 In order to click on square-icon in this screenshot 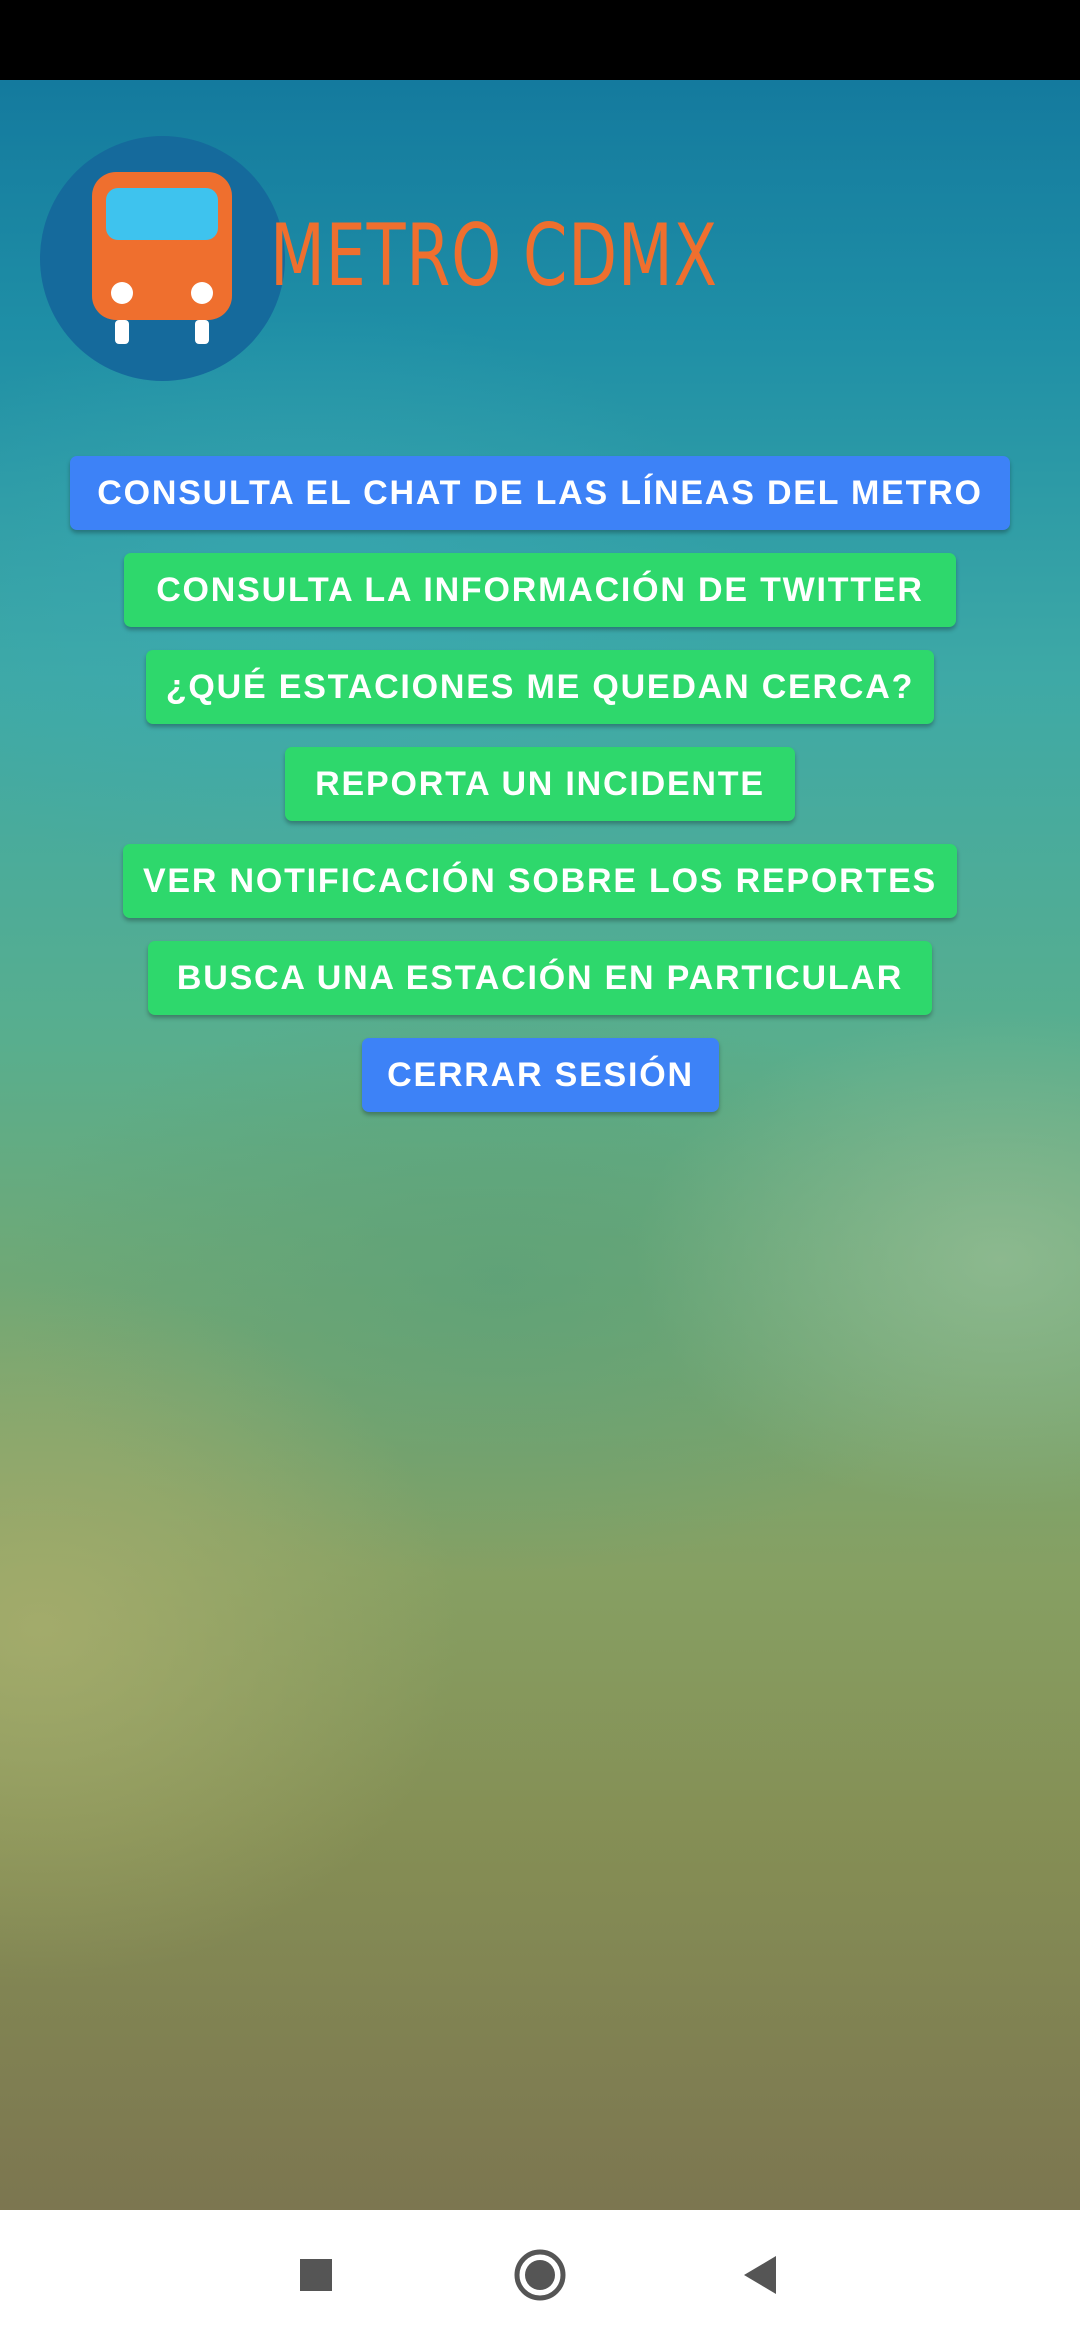, I will do `click(316, 2275)`.